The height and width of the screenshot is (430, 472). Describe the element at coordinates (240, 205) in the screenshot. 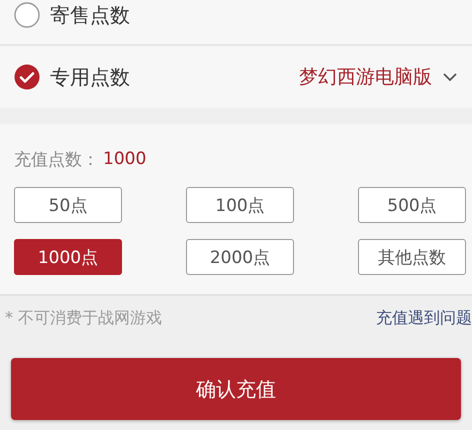

I see `amount-option: 100点` at that location.